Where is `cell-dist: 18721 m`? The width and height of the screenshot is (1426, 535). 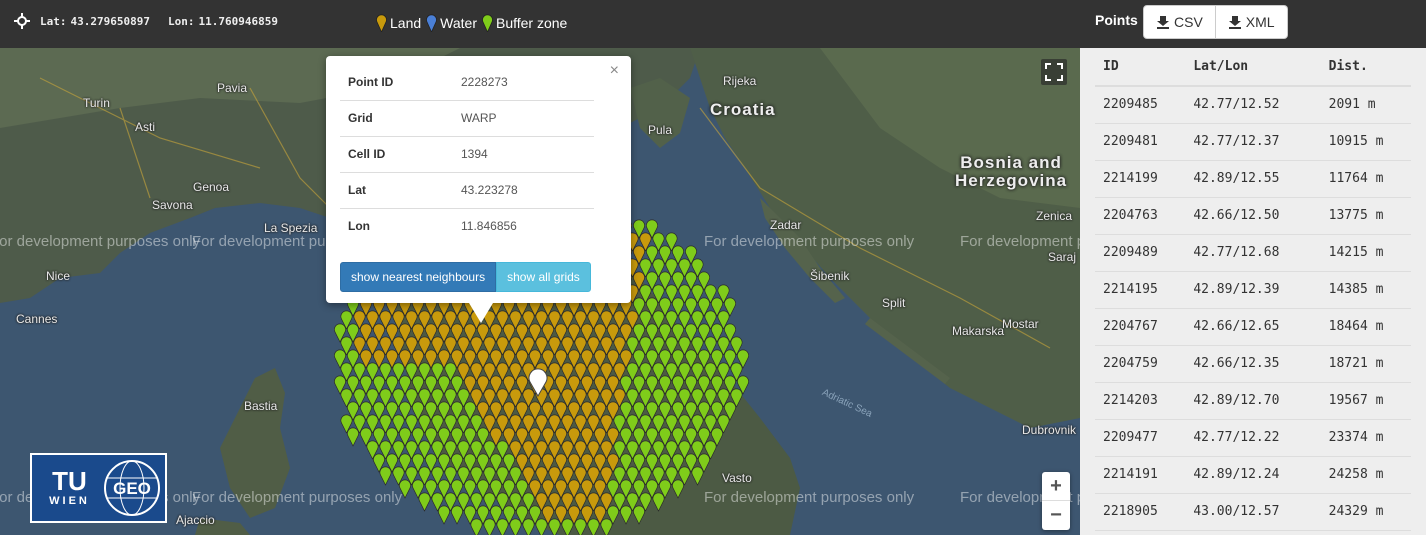 cell-dist: 18721 m is located at coordinates (1365, 364).